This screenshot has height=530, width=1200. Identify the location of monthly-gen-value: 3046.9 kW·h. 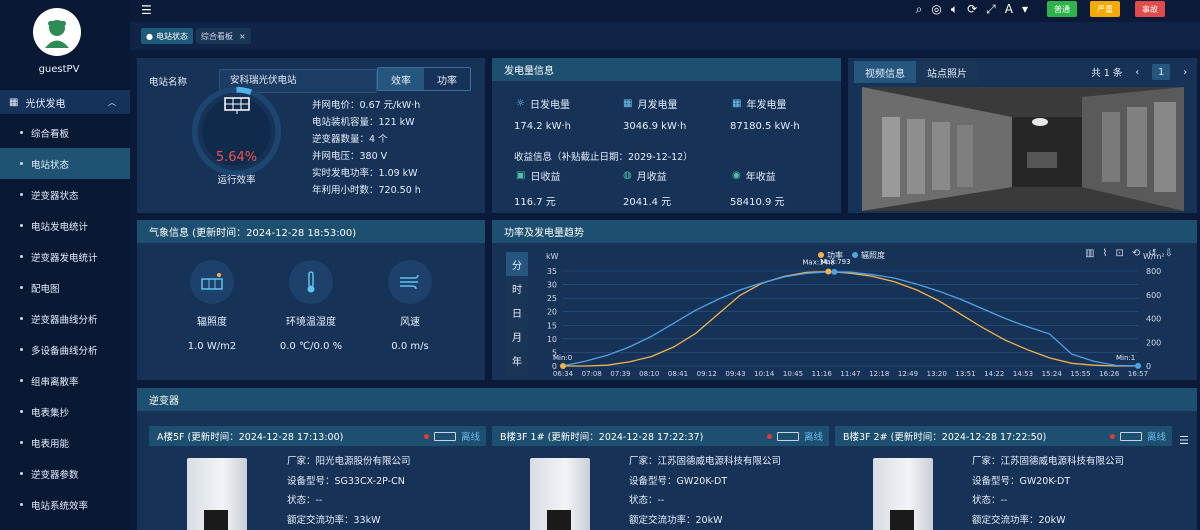
(655, 126).